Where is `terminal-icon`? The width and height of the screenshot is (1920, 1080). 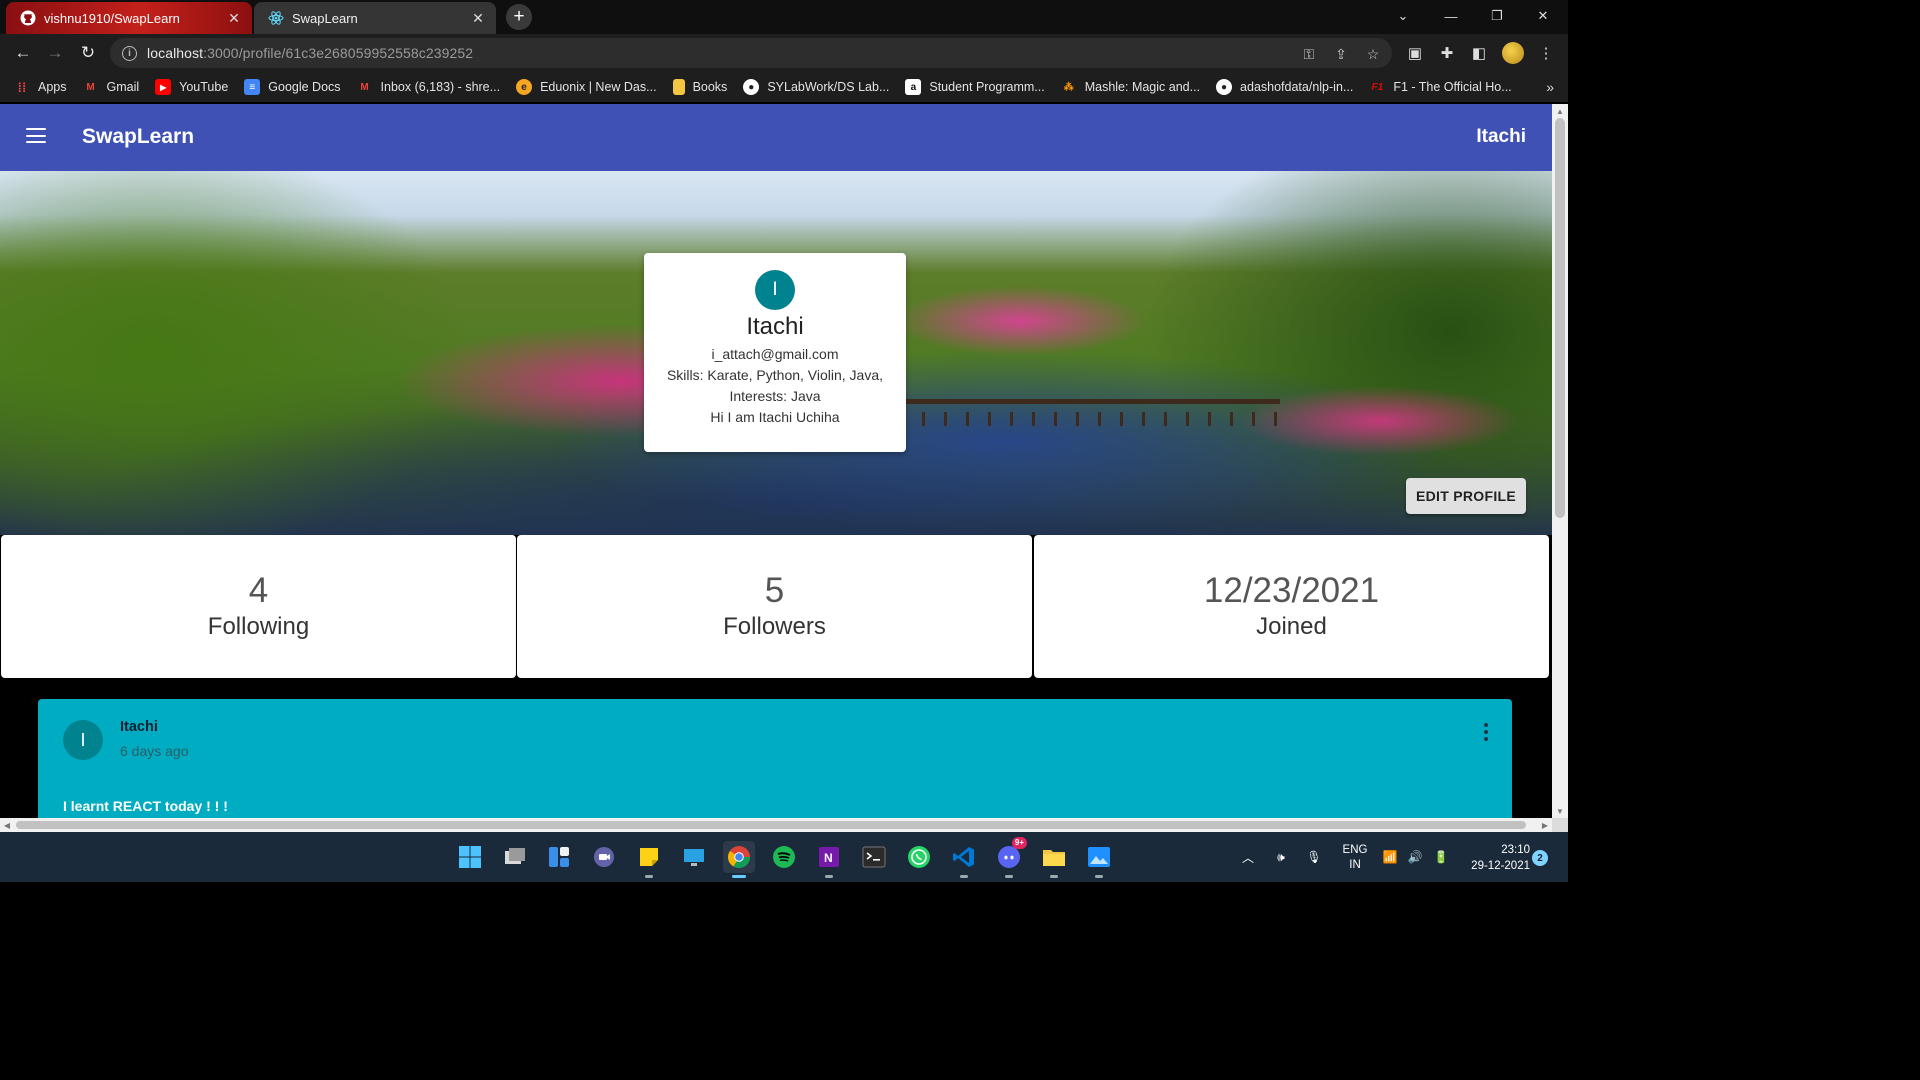
terminal-icon is located at coordinates (874, 857).